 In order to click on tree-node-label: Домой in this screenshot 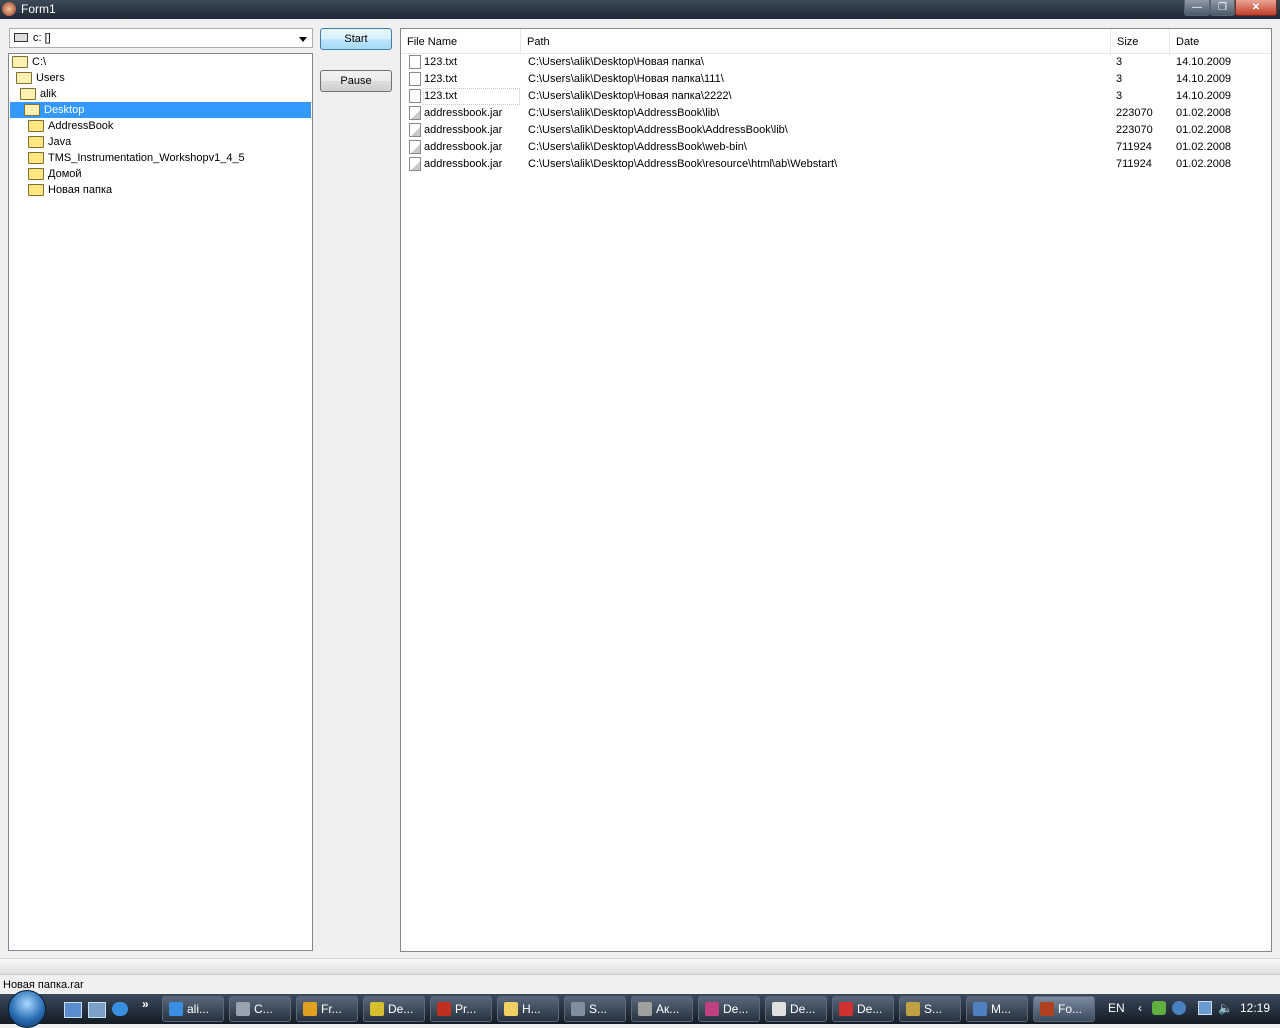, I will do `click(65, 174)`.